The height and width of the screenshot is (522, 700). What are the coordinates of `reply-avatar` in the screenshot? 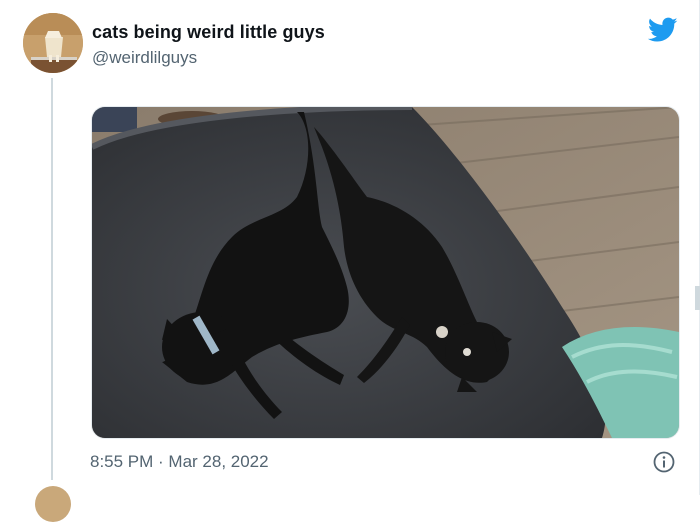 It's located at (53, 504).